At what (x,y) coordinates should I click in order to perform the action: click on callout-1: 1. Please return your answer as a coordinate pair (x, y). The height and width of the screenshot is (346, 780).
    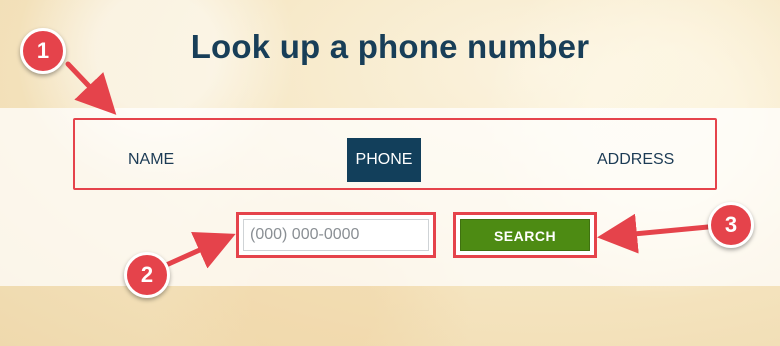
    Looking at the image, I should click on (43, 51).